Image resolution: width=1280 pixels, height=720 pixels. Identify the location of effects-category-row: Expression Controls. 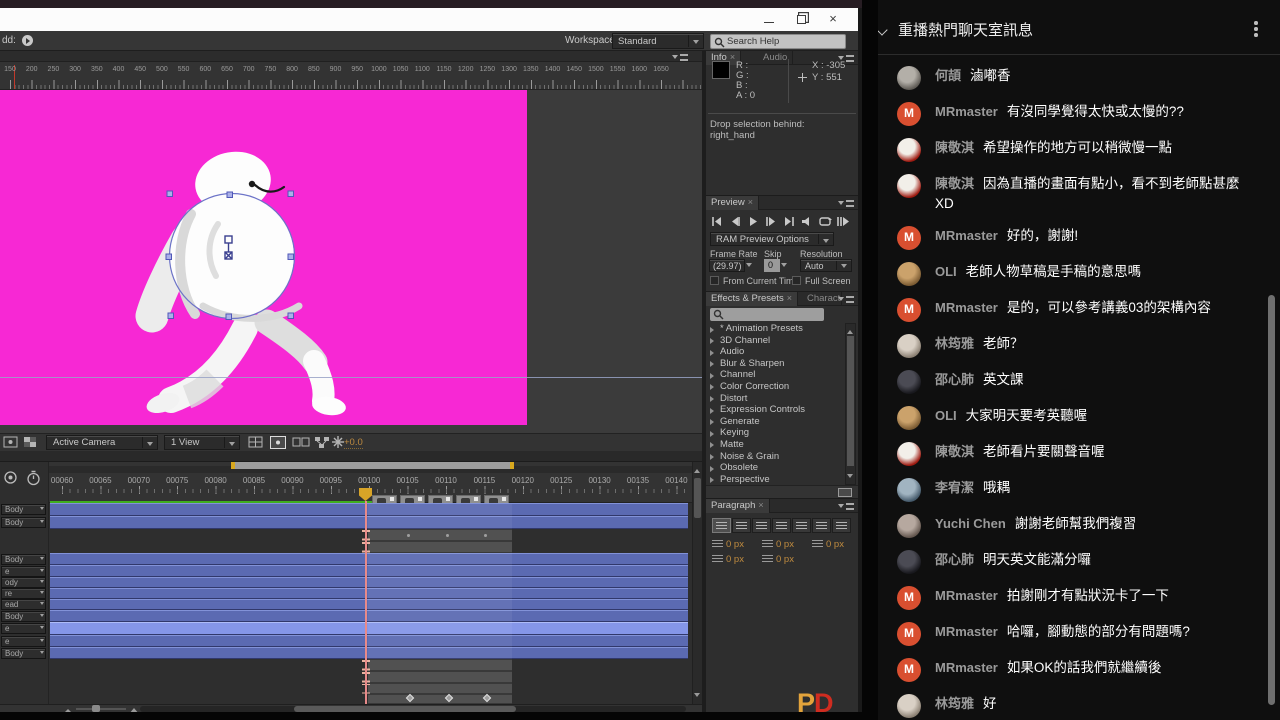
(775, 410).